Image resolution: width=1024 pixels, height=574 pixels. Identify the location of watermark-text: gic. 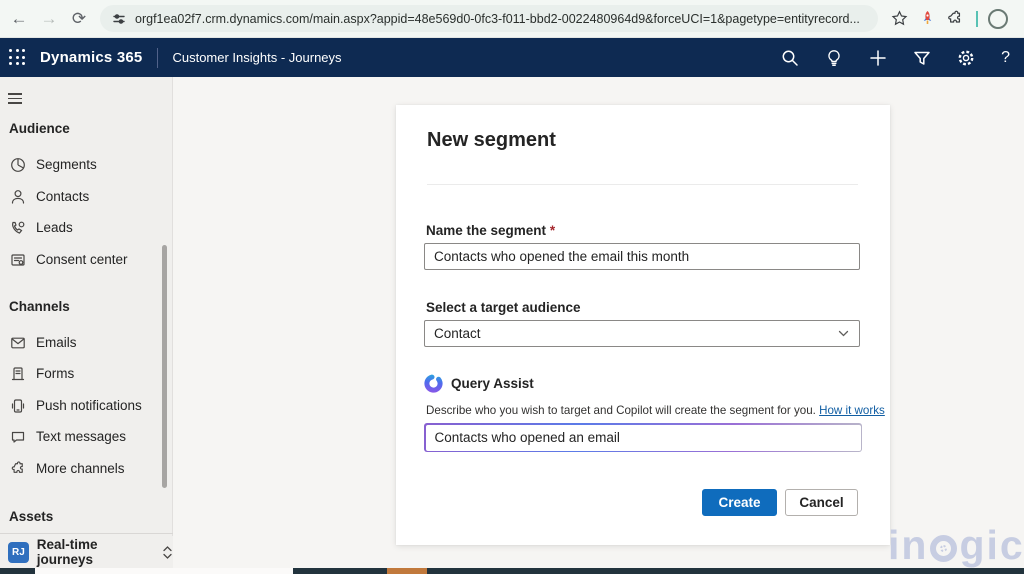
(991, 545).